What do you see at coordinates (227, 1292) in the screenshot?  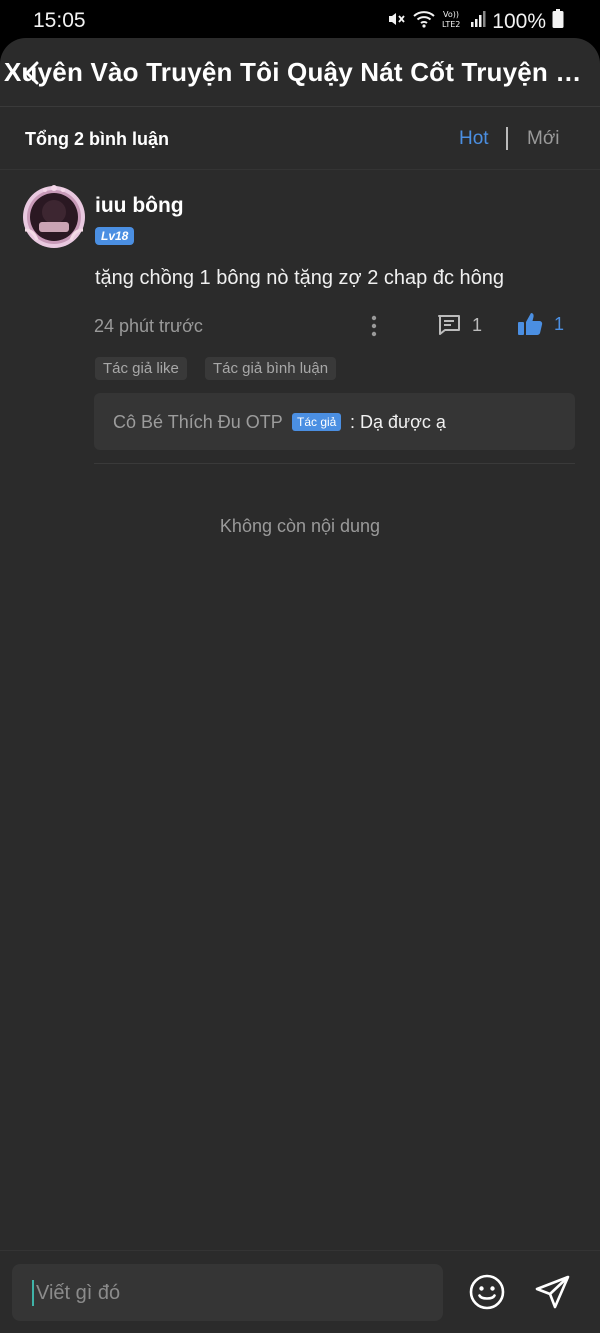 I see `comment-input: Viết gì đó` at bounding box center [227, 1292].